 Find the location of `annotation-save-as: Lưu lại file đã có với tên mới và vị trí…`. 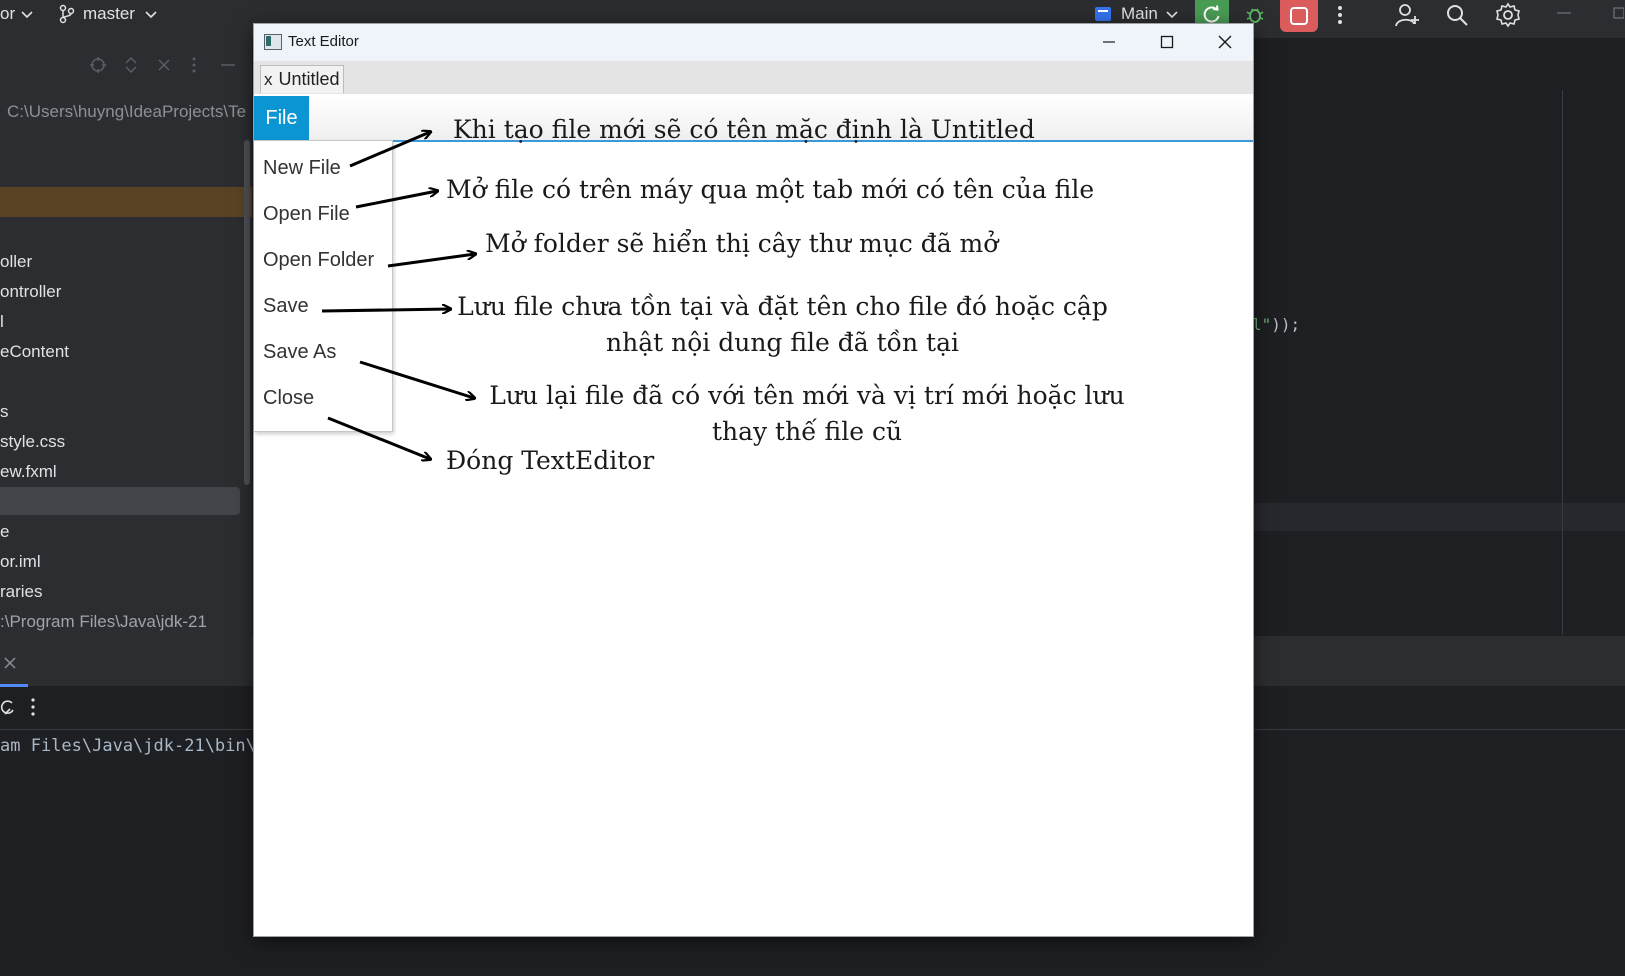

annotation-save-as: Lưu lại file đã có với tên mới và vị trí… is located at coordinates (807, 414).